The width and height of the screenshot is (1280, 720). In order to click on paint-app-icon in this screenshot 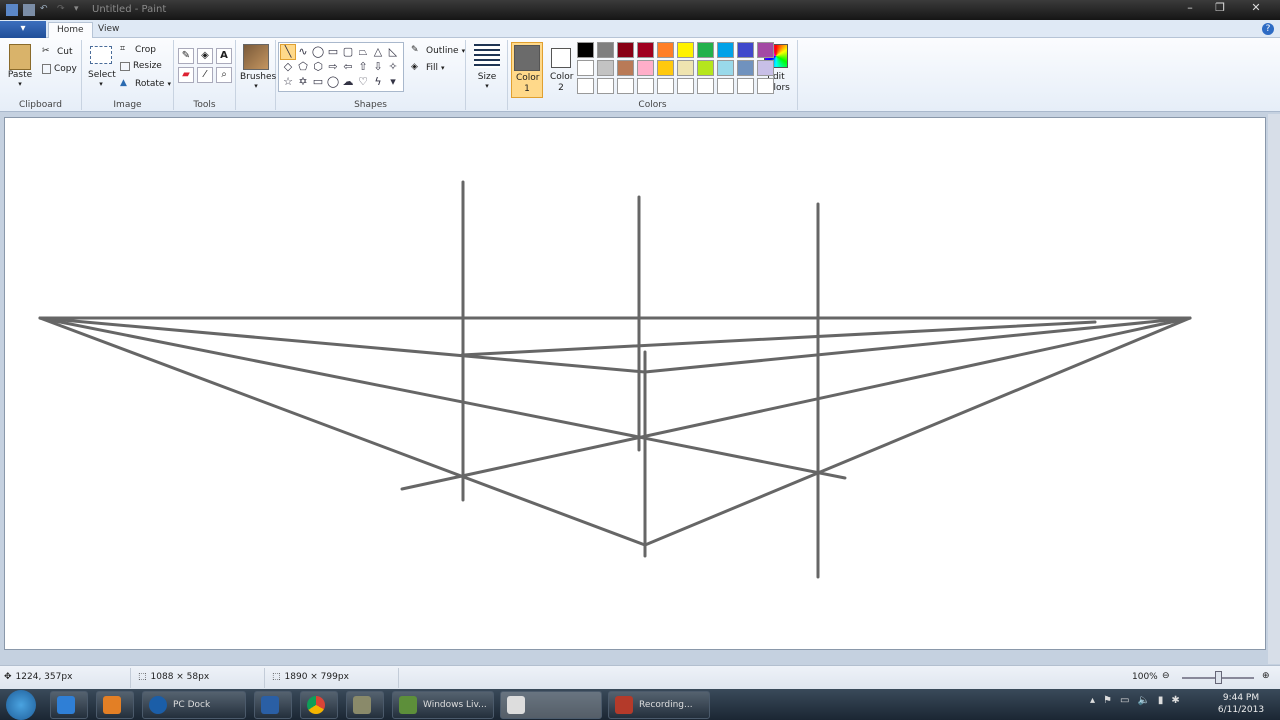, I will do `click(12, 10)`.